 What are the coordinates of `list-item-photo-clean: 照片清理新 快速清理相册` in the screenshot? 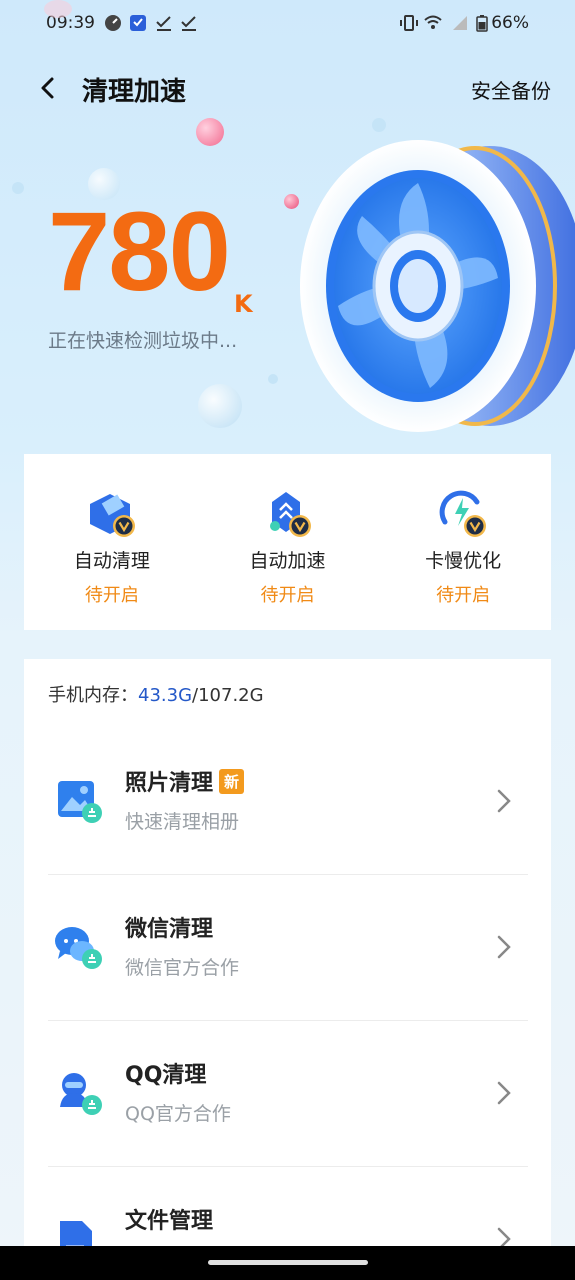 It's located at (288, 802).